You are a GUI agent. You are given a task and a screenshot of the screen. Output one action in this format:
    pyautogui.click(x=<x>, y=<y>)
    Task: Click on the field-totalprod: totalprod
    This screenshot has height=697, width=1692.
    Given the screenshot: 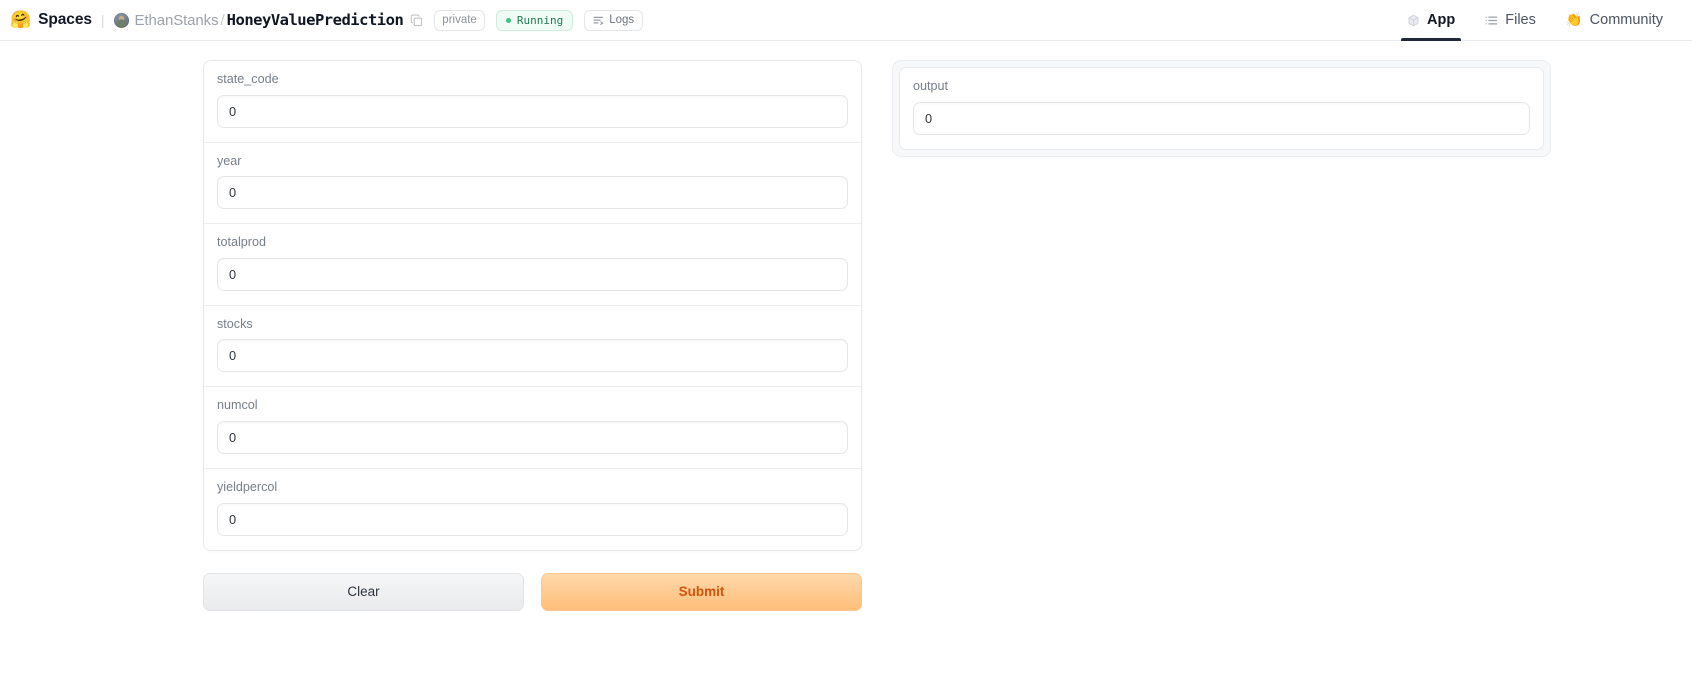 What is the action you would take?
    pyautogui.click(x=532, y=265)
    